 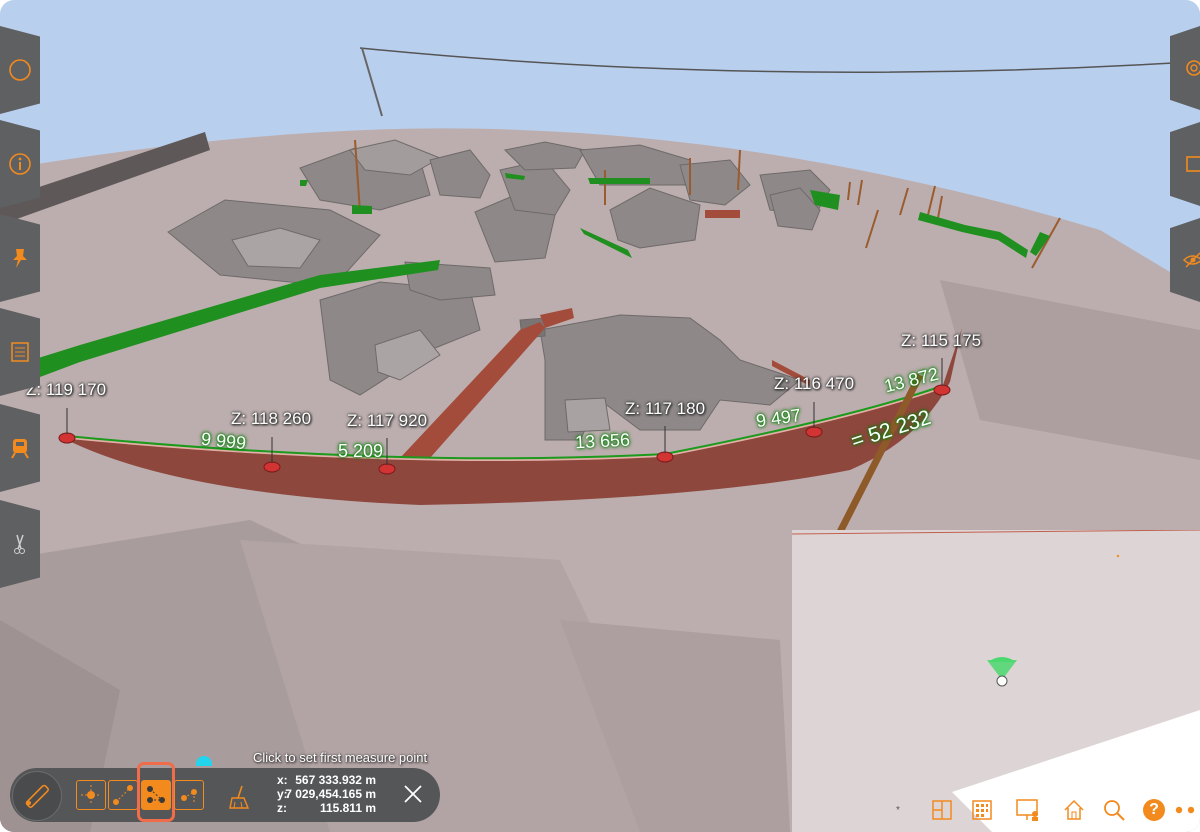 I want to click on home-icon, so click(x=1074, y=809).